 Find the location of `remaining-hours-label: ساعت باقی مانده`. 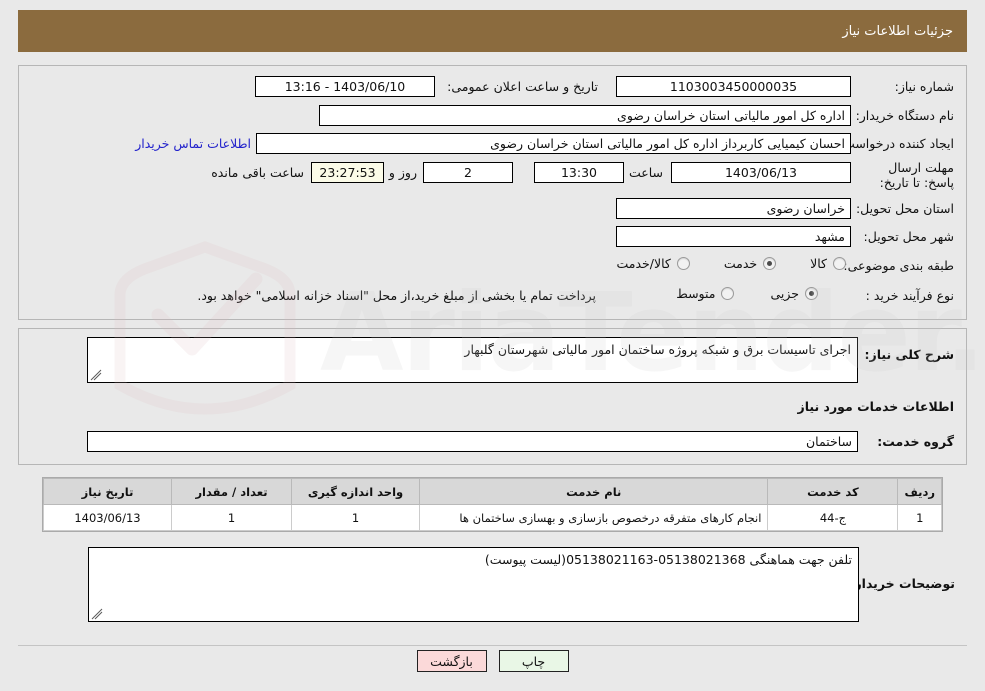

remaining-hours-label: ساعت باقی مانده is located at coordinates (257, 172).